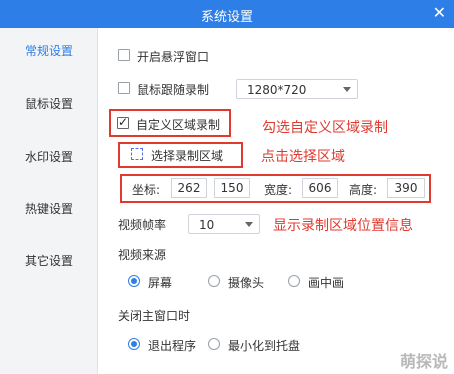 This screenshot has width=454, height=374. I want to click on source-pip-label: 画中画, so click(326, 283).